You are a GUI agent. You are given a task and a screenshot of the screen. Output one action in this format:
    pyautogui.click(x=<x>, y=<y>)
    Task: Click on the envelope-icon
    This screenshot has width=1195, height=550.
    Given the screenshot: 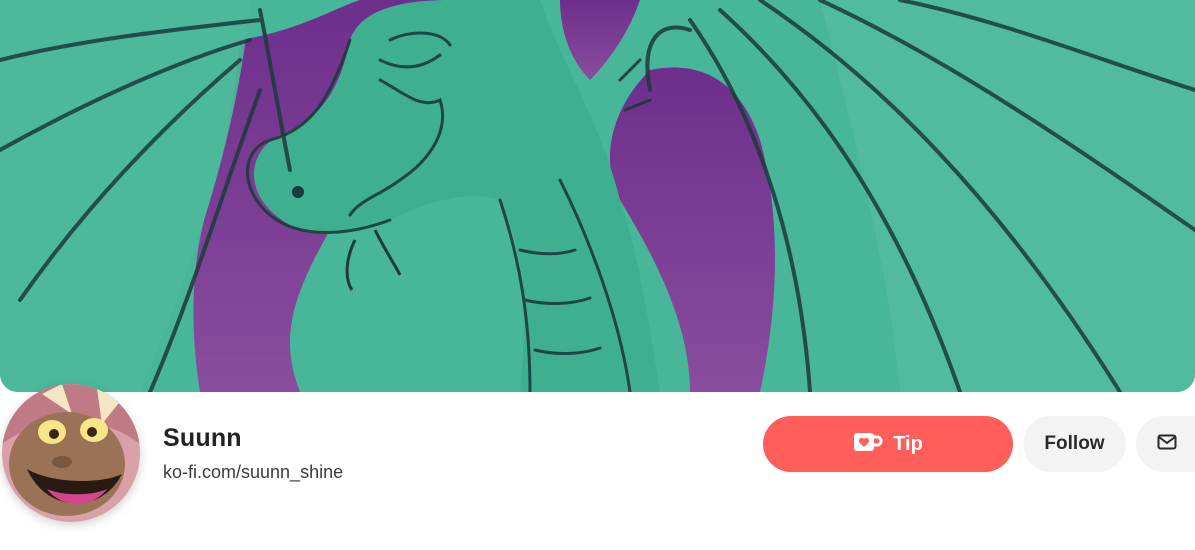 What is the action you would take?
    pyautogui.click(x=1167, y=444)
    